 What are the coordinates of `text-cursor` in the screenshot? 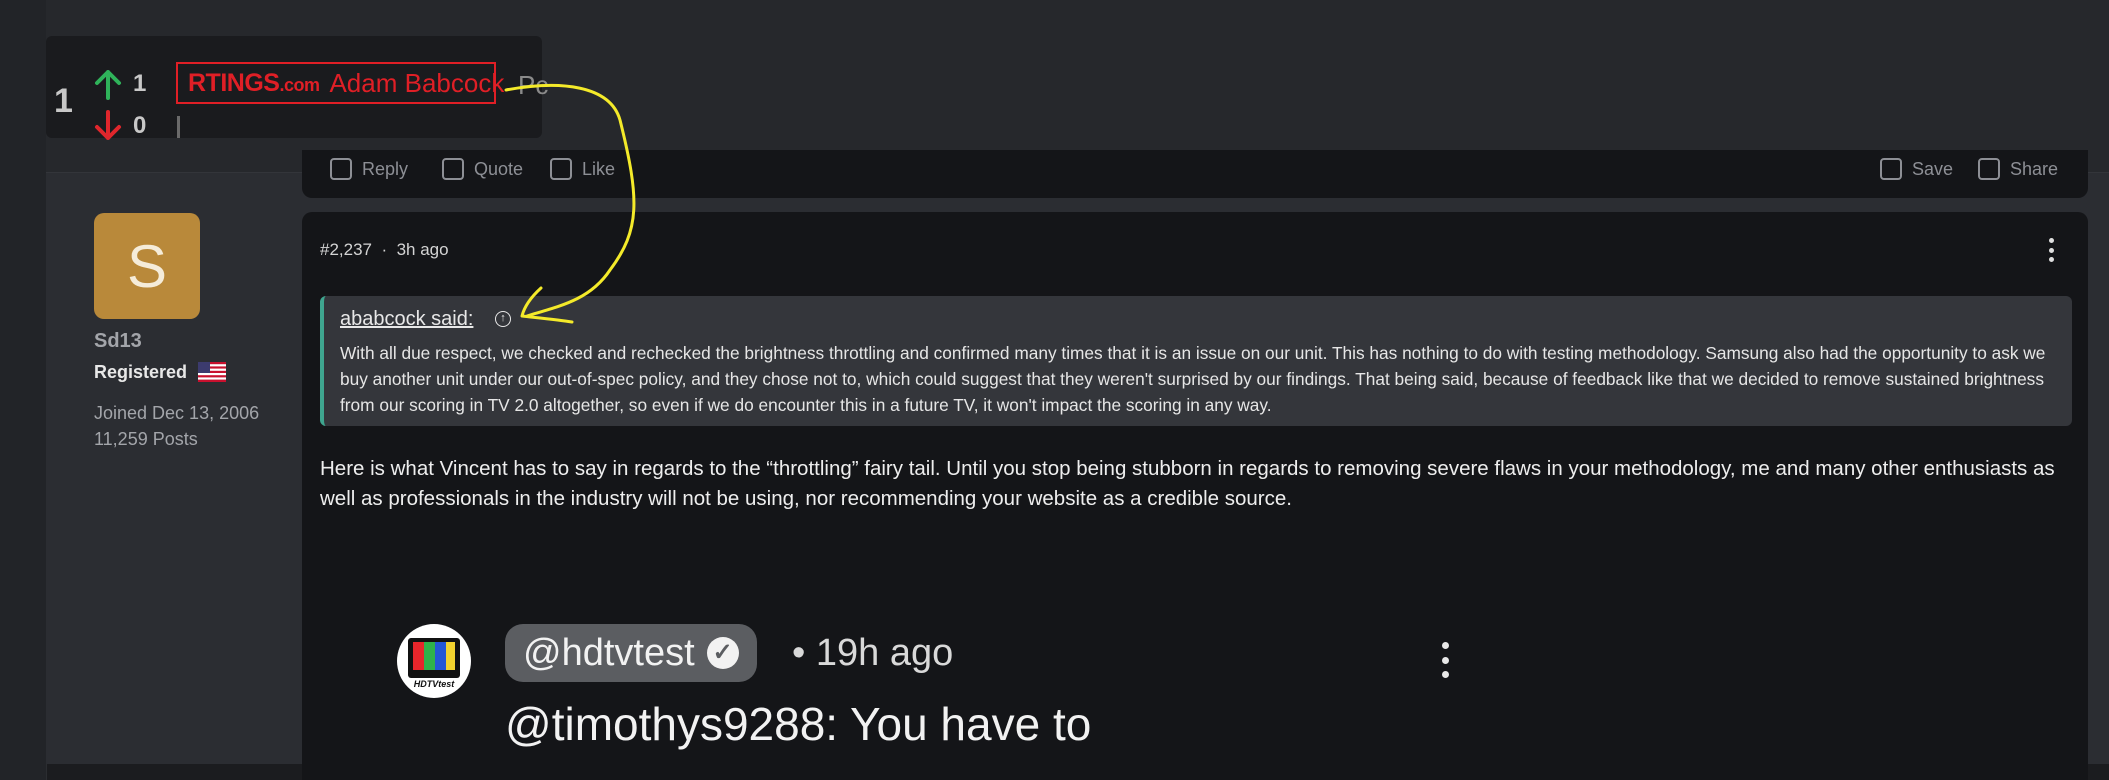 It's located at (178, 127).